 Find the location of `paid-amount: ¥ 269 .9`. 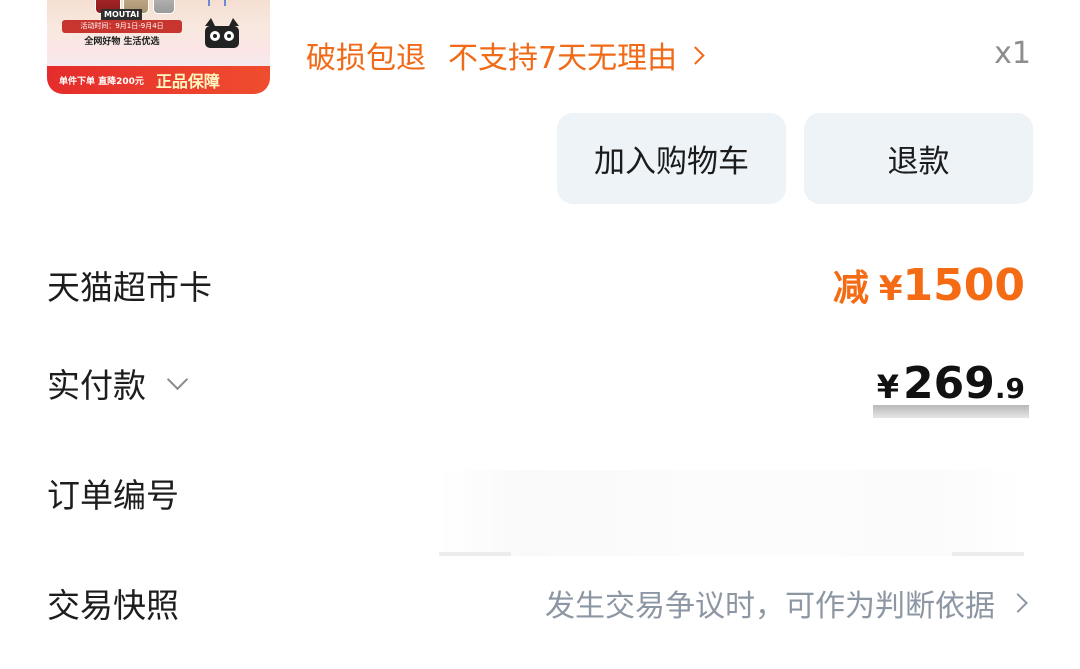

paid-amount: ¥ 269 .9 is located at coordinates (950, 387).